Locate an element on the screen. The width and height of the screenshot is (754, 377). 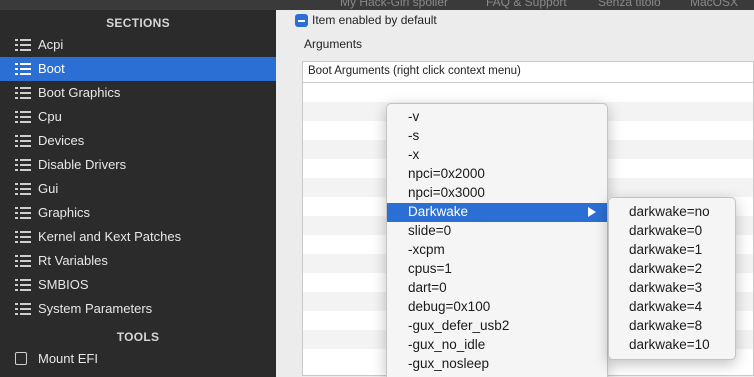
menu-item-debug: debug=0x100 is located at coordinates (497, 307).